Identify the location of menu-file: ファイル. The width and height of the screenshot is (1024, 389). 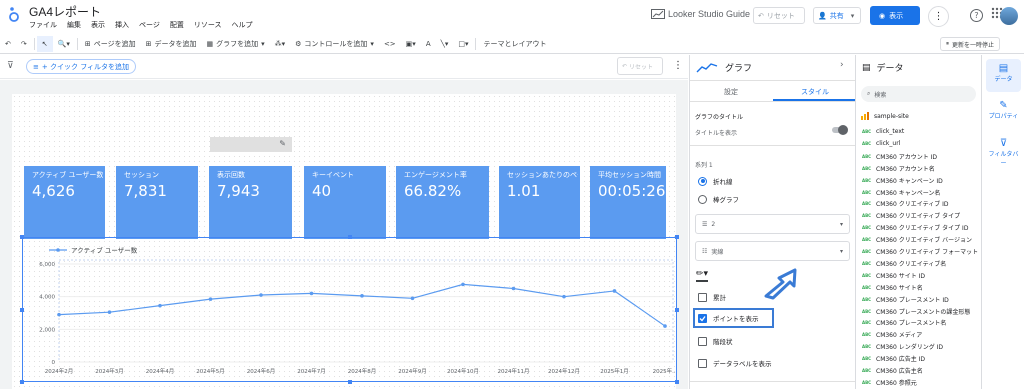
(43, 25).